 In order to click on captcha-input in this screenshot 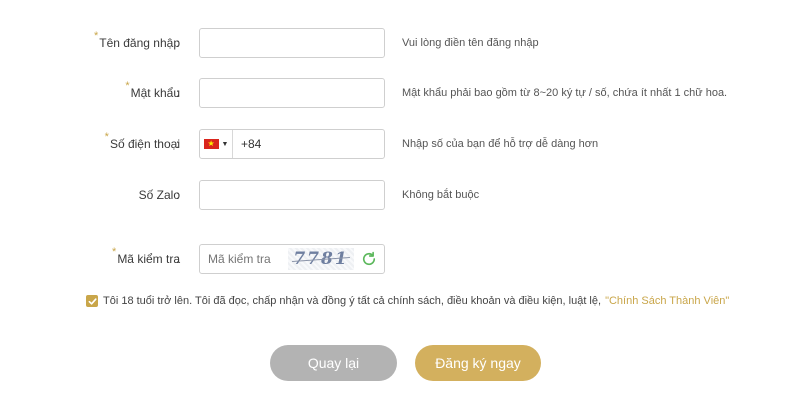, I will do `click(244, 259)`.